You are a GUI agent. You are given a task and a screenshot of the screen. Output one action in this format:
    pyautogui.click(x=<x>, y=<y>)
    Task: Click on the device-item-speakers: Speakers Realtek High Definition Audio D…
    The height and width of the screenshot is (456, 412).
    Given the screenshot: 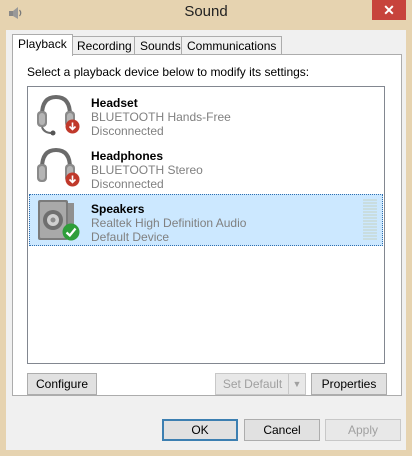 What is the action you would take?
    pyautogui.click(x=206, y=220)
    